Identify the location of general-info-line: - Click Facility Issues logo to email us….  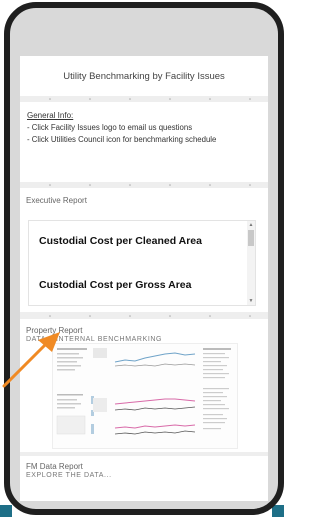
(144, 128).